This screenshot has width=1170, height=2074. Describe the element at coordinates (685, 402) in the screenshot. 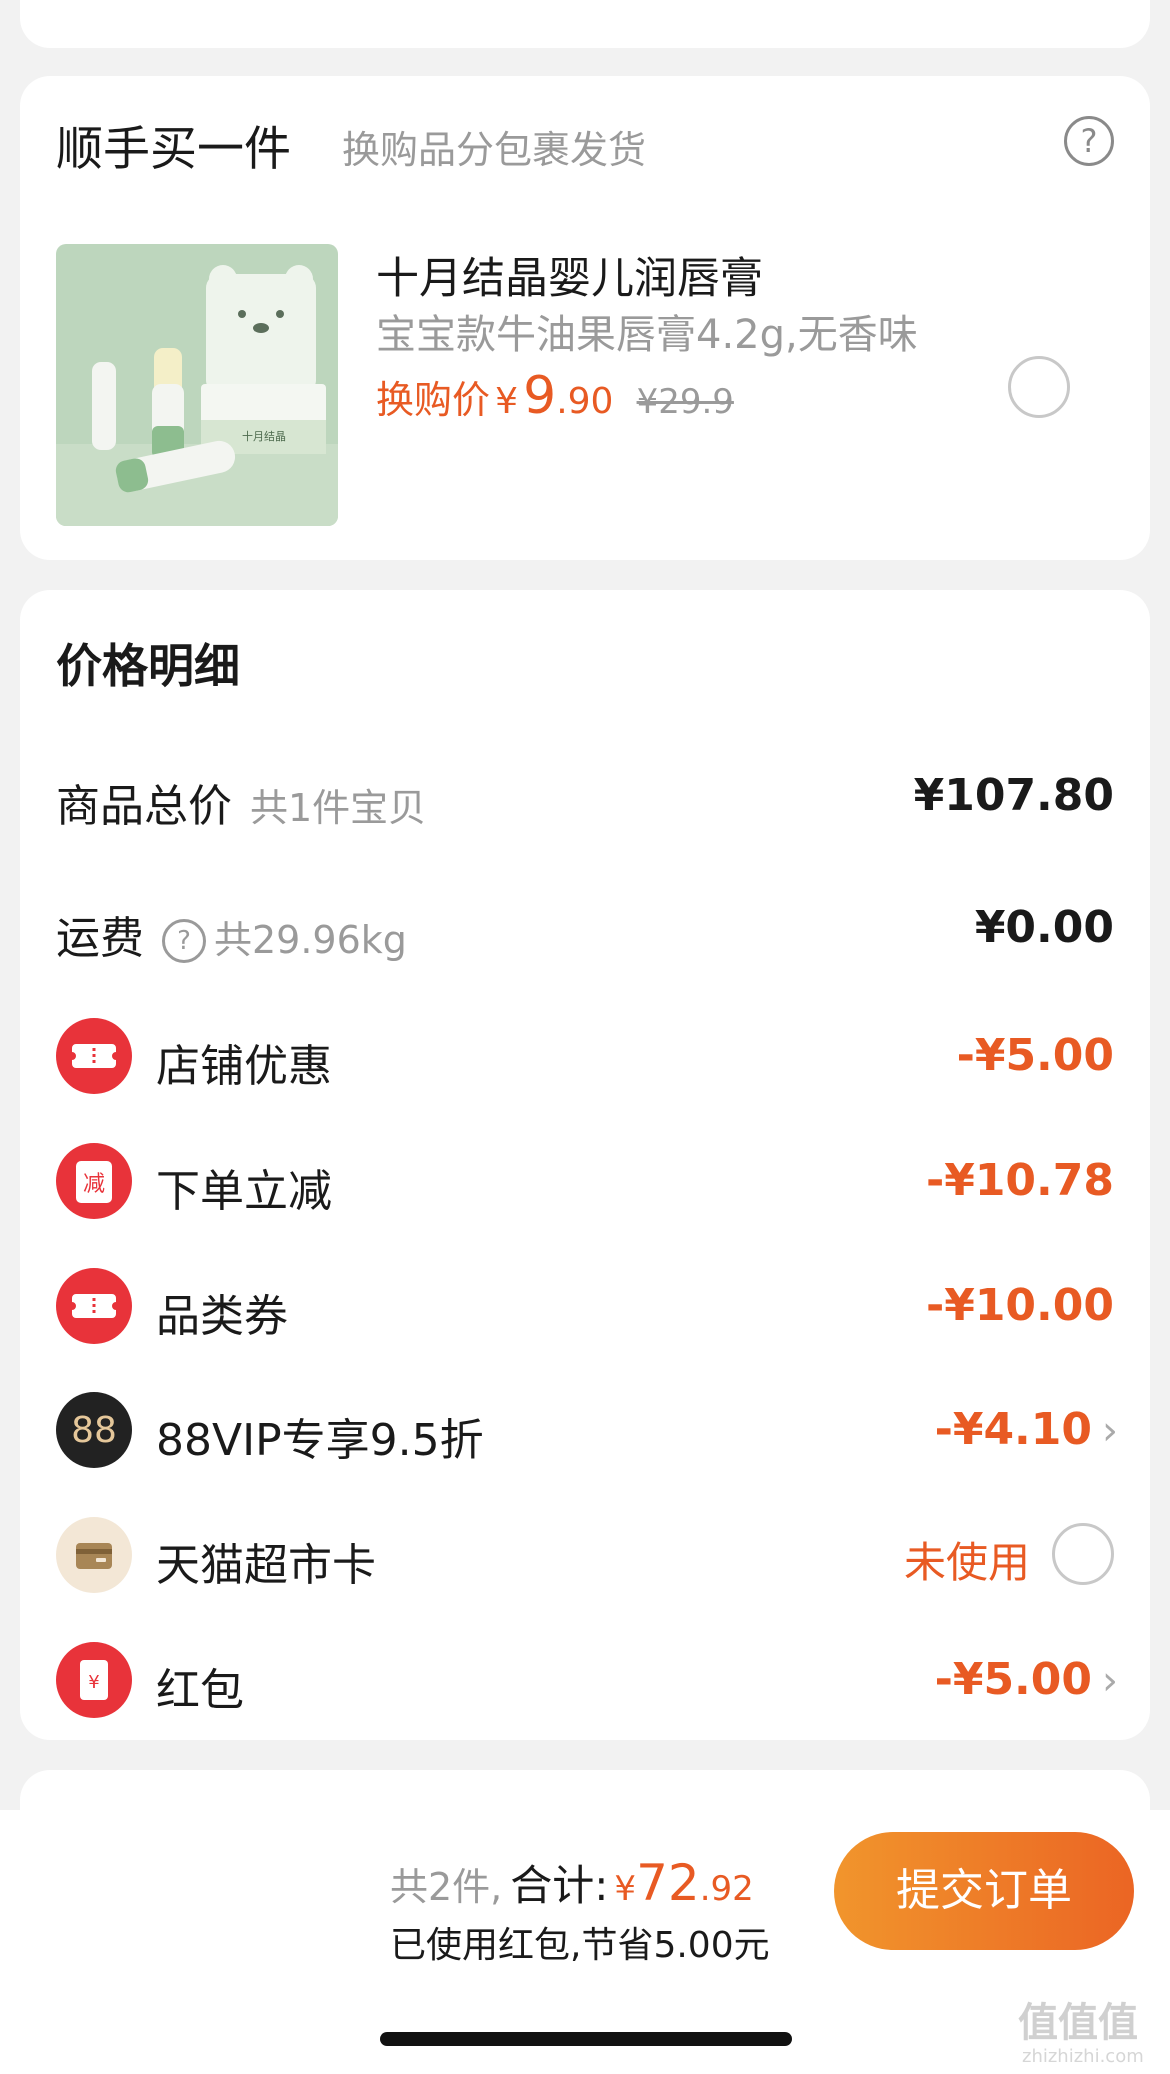

I see `original-price: ¥29.9` at that location.